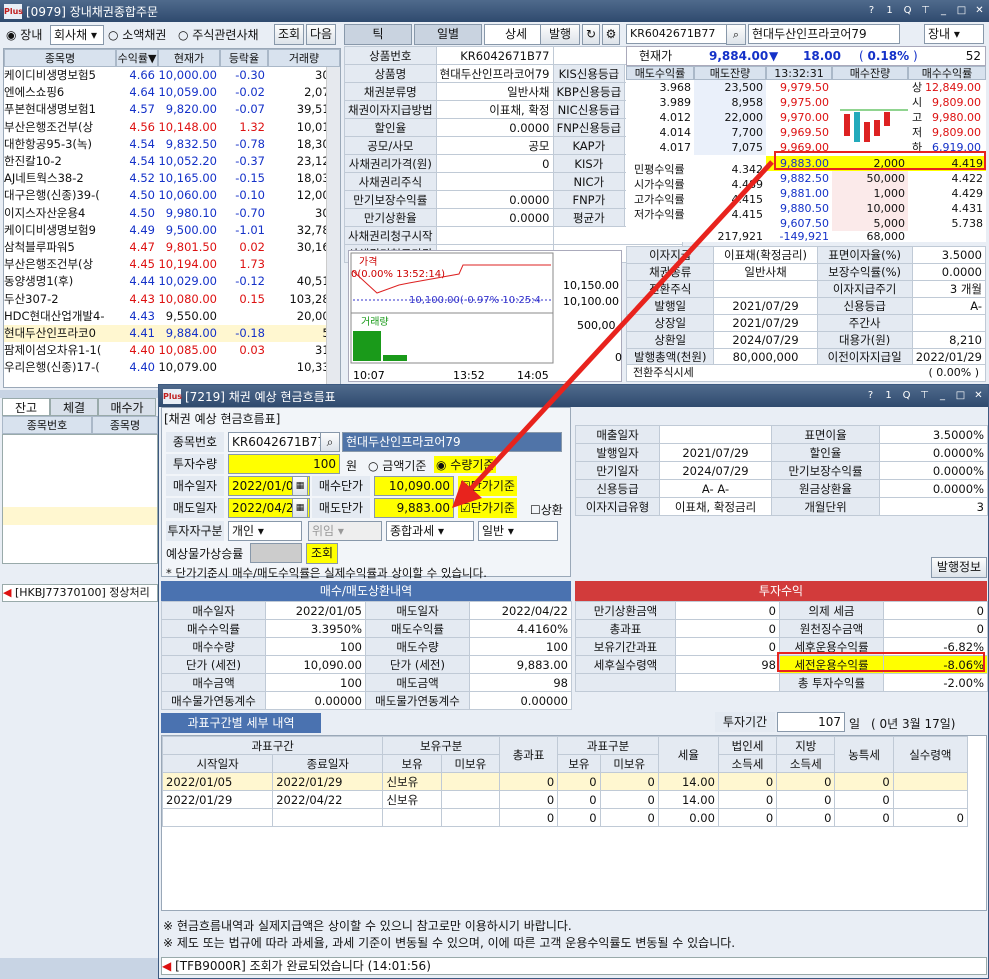 The image size is (989, 979). Describe the element at coordinates (880, 160) in the screenshot. I see `highlight-bid-row` at that location.